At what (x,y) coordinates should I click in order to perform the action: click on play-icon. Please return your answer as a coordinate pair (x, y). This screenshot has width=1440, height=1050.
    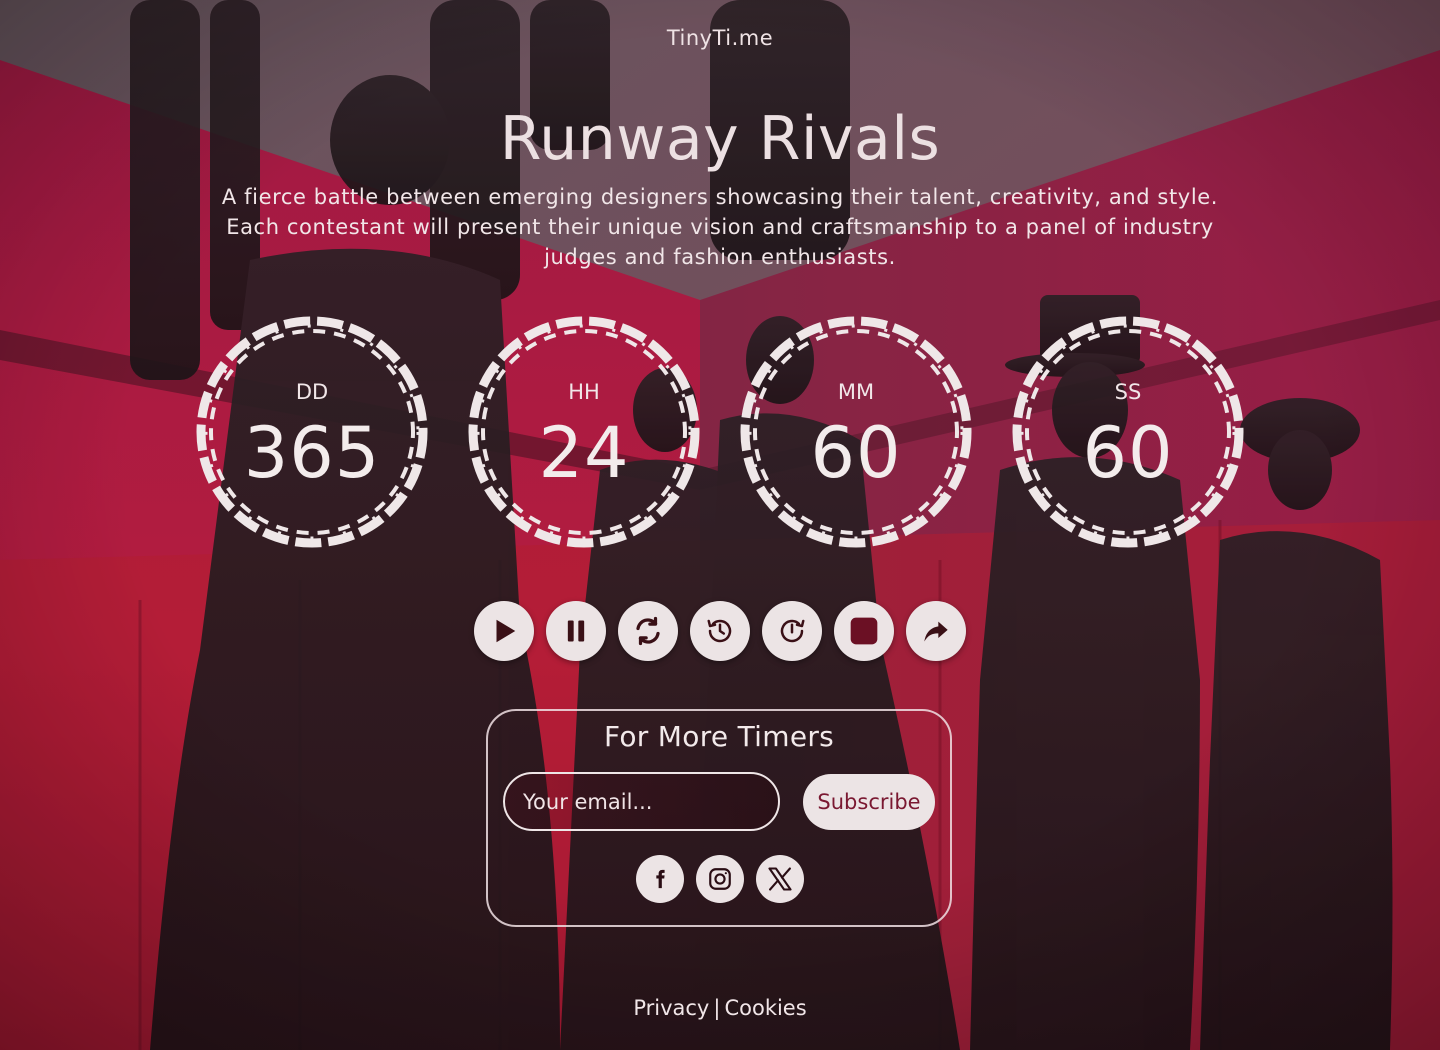
    Looking at the image, I should click on (506, 631).